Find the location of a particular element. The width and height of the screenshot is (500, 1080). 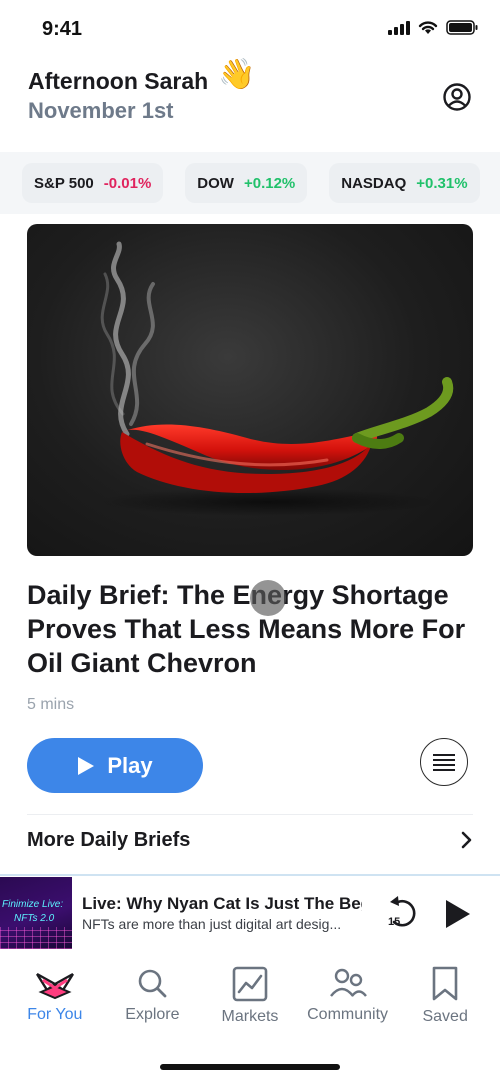

tab-saved: Saved is located at coordinates (445, 1000).